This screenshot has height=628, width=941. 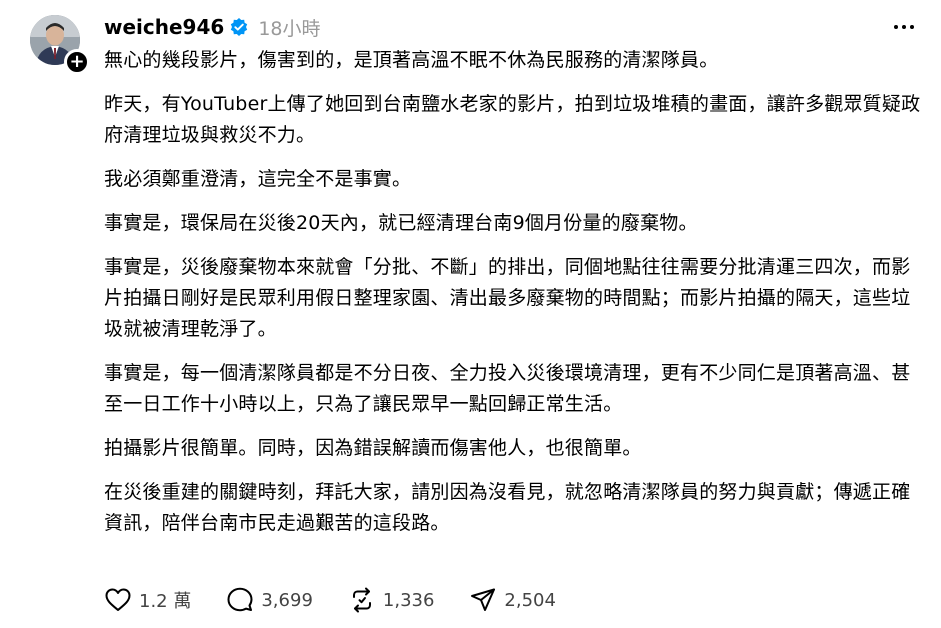 What do you see at coordinates (258, 179) in the screenshot?
I see `post-paragraph: 我必須鄭重澄清，這完全不是事實。` at bounding box center [258, 179].